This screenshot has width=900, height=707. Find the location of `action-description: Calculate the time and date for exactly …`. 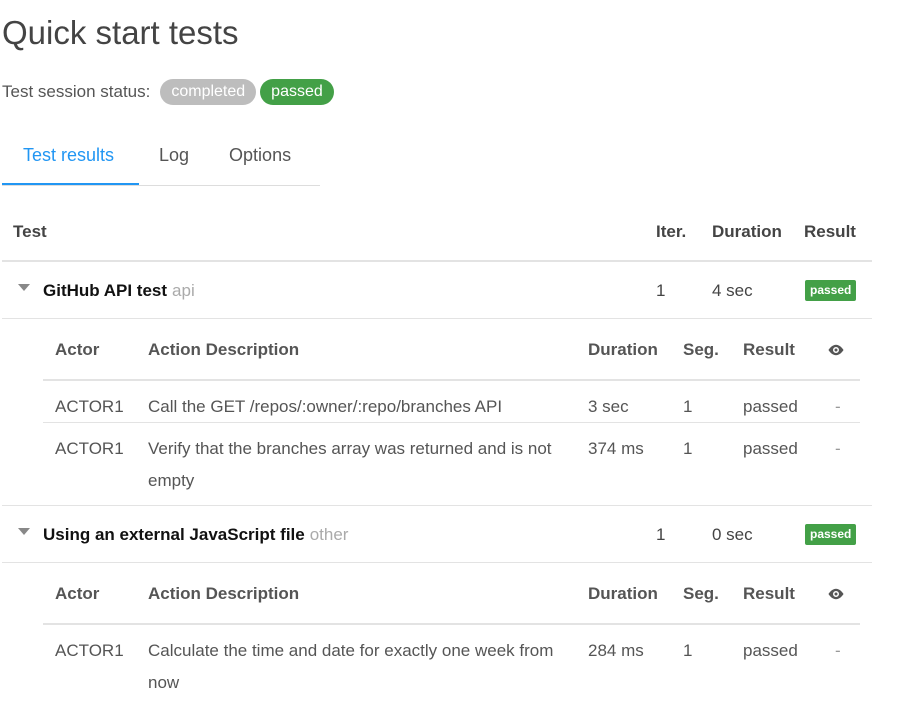

action-description: Calculate the time and date for exactly … is located at coordinates (351, 666).